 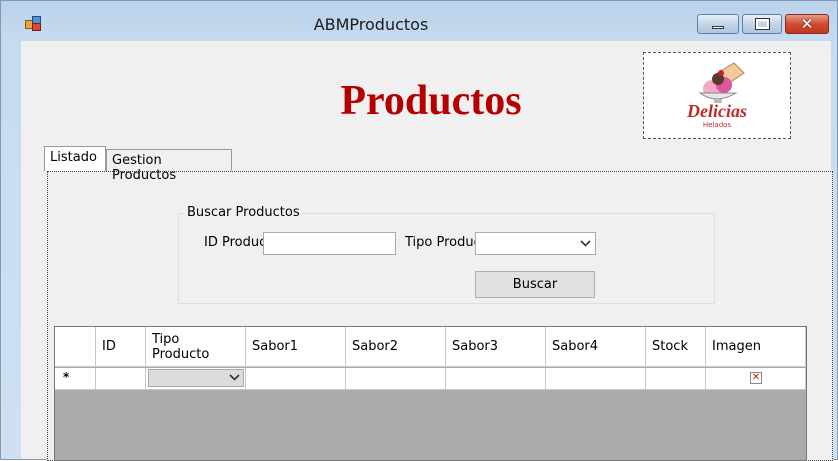 I want to click on brand-logo: Delicias Helados, so click(x=717, y=95).